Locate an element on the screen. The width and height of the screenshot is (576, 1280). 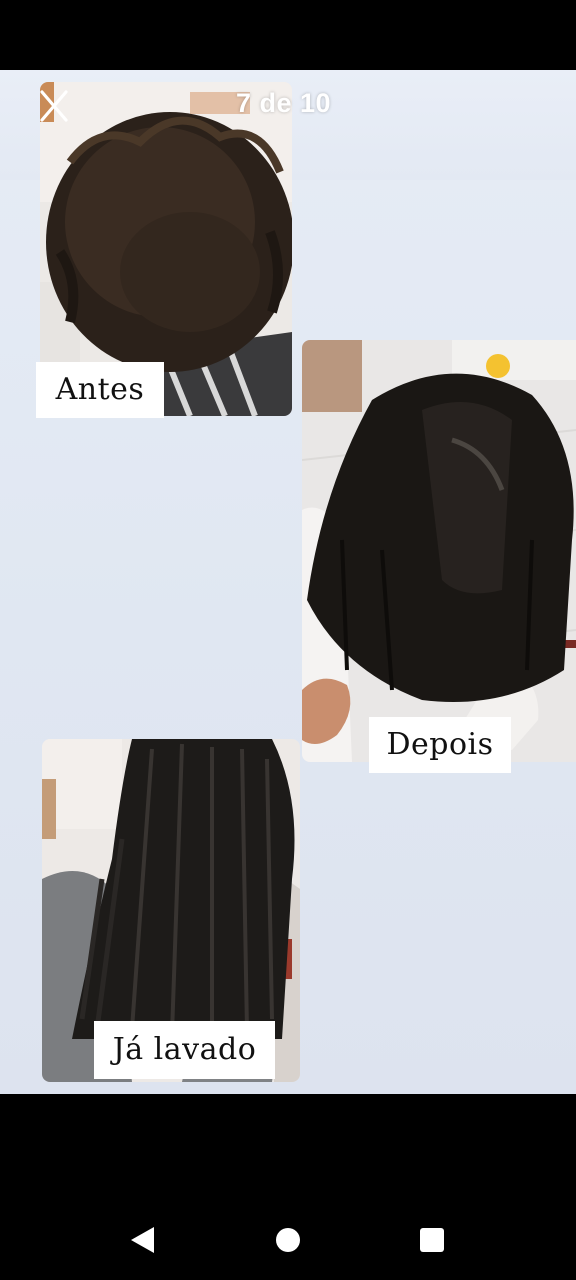
home-button is located at coordinates (288, 1240).